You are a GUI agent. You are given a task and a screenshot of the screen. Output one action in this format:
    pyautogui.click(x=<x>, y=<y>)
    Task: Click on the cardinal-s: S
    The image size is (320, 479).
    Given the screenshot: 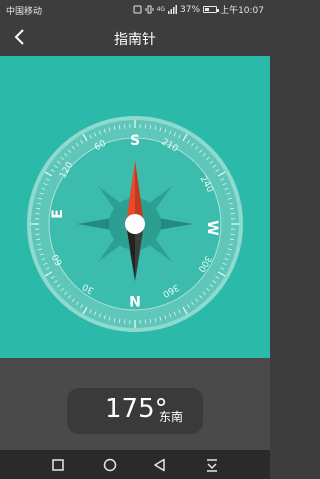 What is the action you would take?
    pyautogui.click(x=135, y=141)
    